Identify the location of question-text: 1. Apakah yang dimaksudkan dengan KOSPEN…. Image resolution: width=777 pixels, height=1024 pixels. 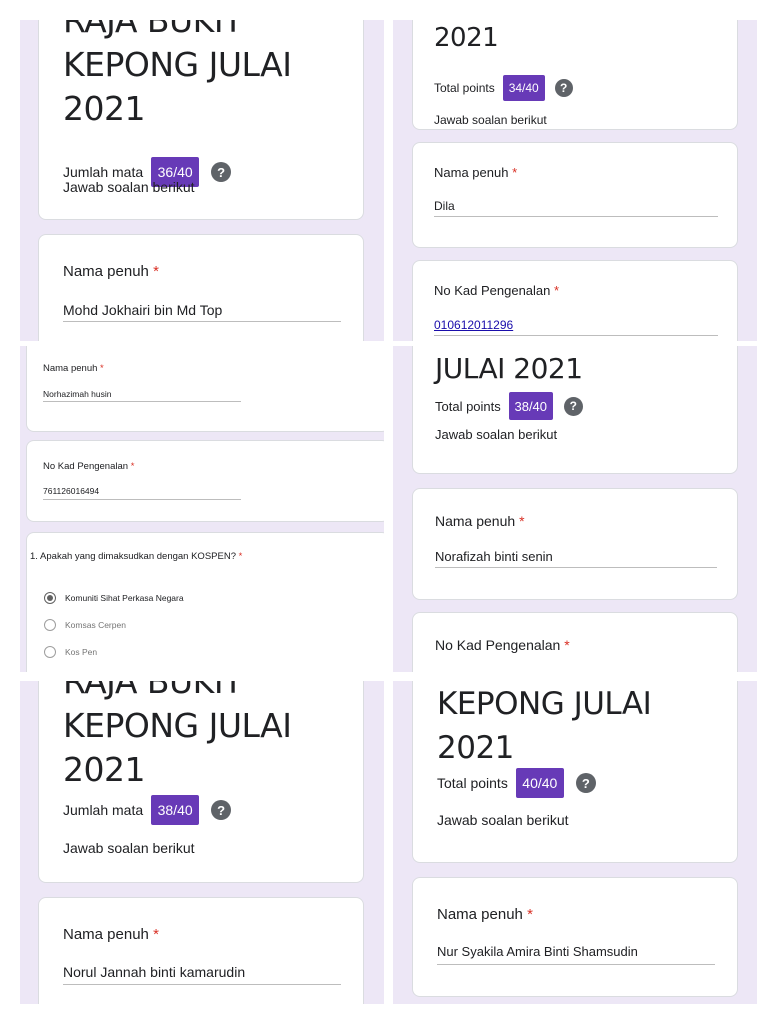
(133, 556).